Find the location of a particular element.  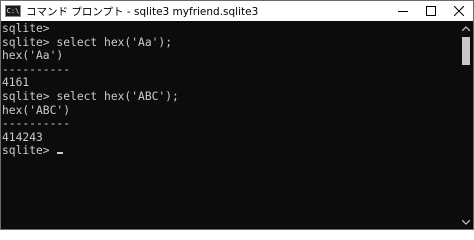

maximize-icon is located at coordinates (431, 11).